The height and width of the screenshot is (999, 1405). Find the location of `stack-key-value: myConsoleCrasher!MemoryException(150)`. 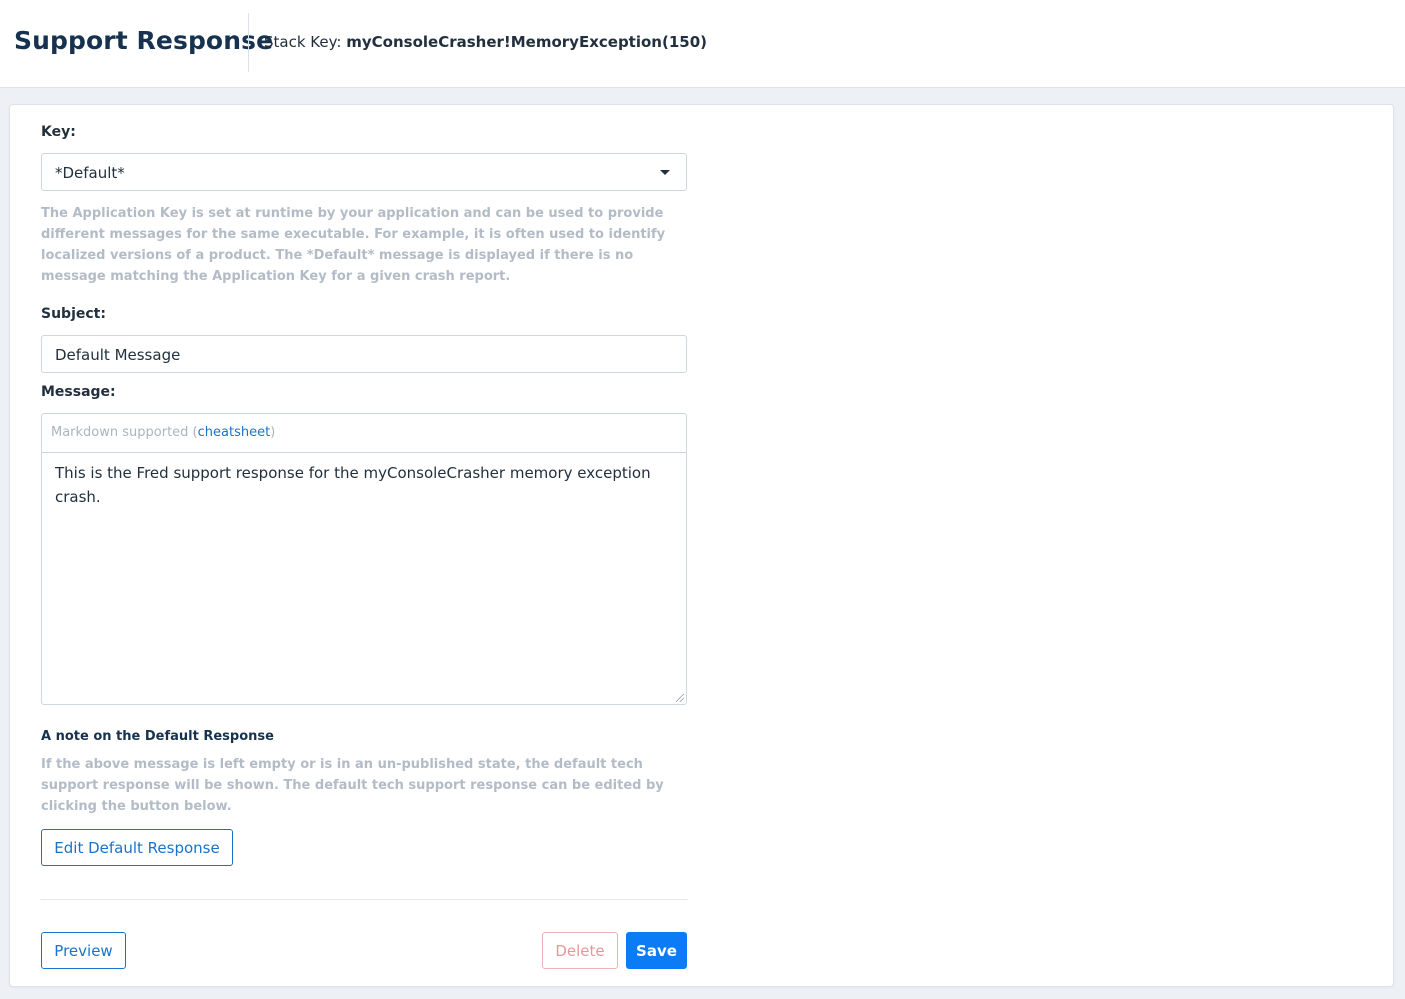

stack-key-value: myConsoleCrasher!MemoryException(150) is located at coordinates (526, 42).